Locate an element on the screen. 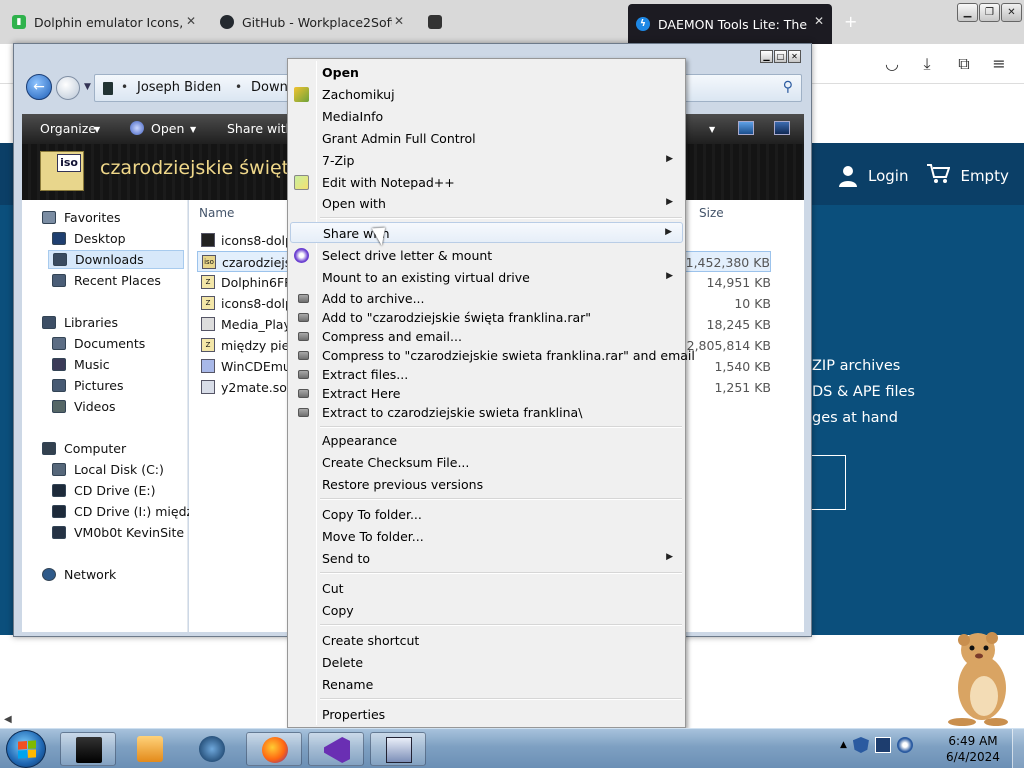  menu-item-extract-here: Extract Here is located at coordinates (486, 393).